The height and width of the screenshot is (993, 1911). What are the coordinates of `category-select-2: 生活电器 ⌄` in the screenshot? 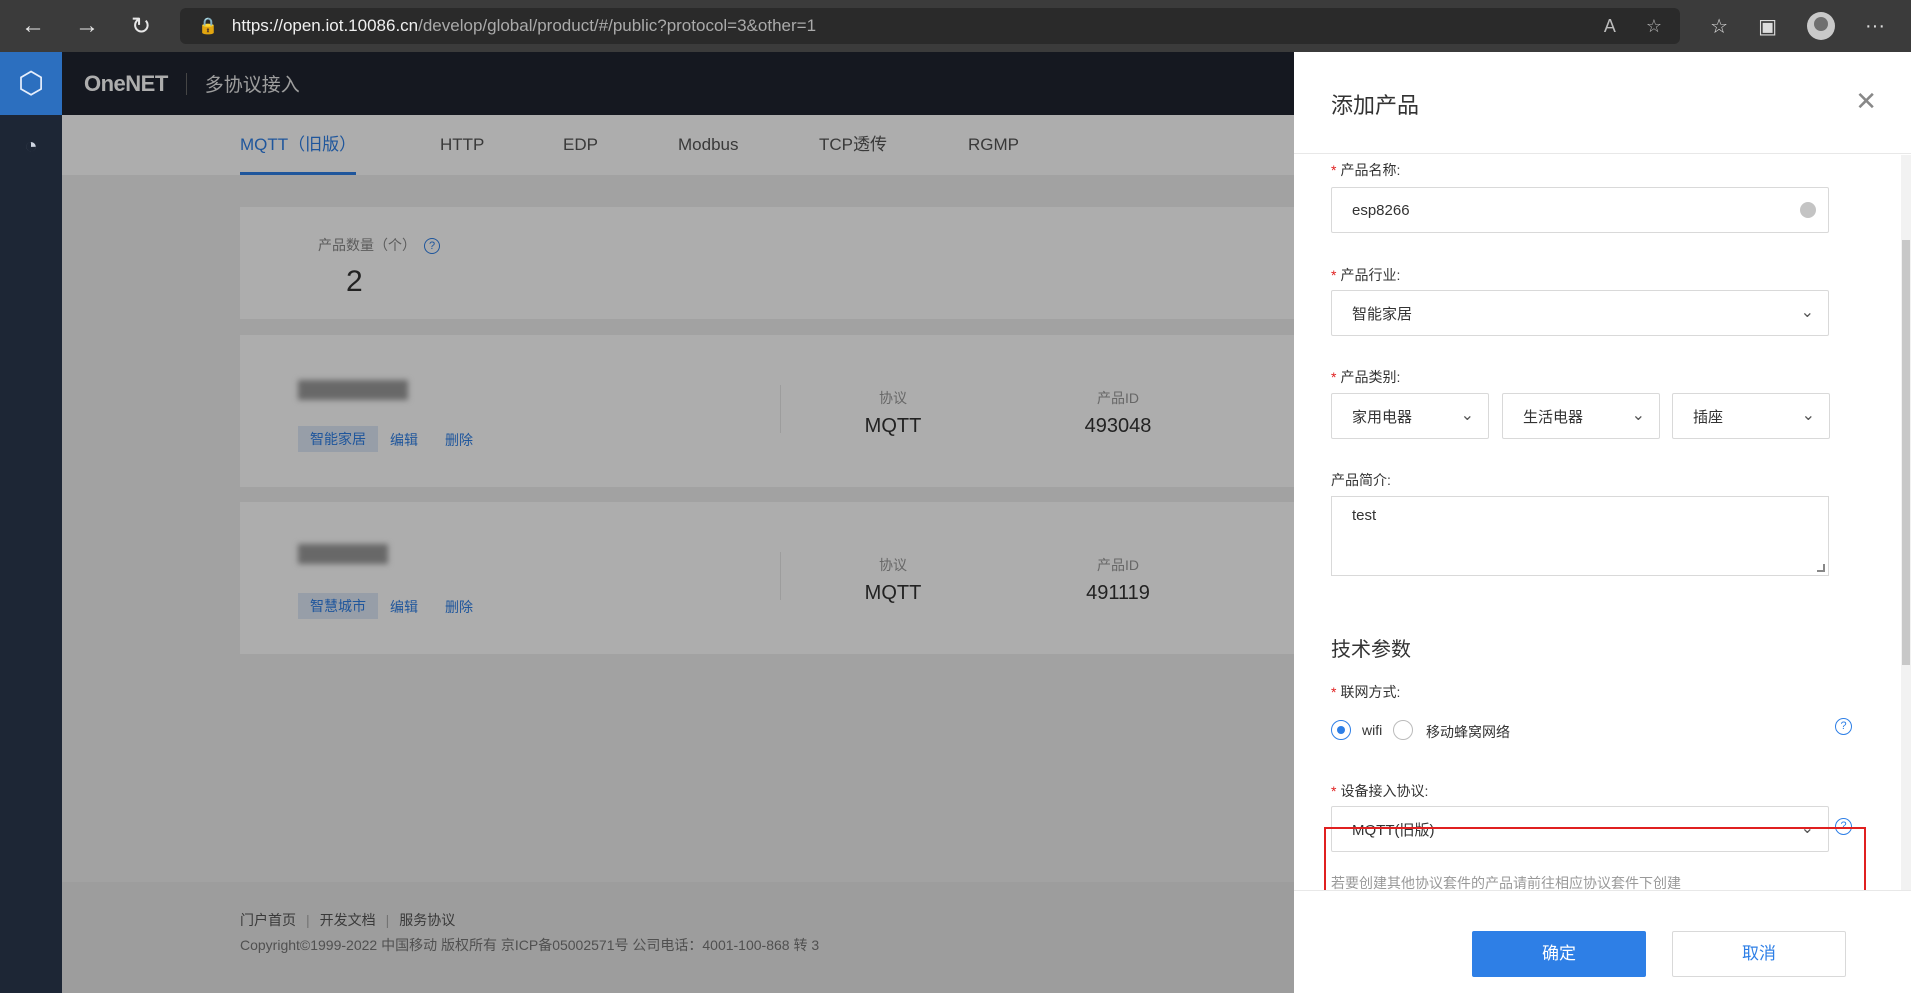 It's located at (1581, 416).